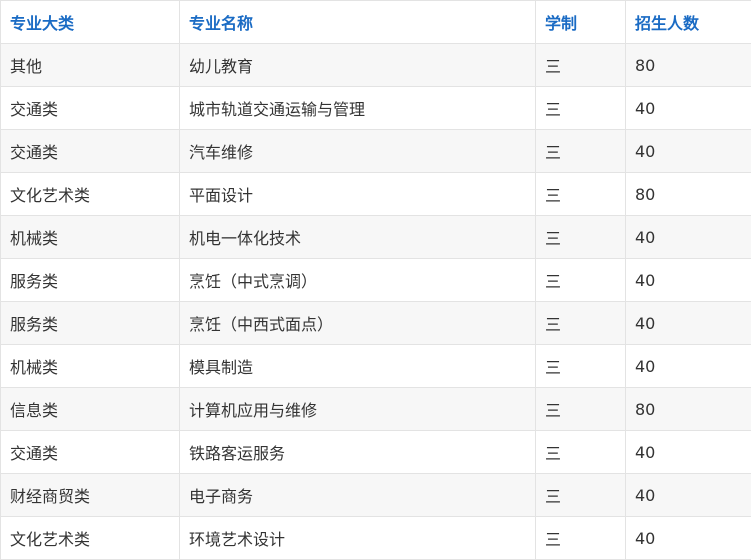  Describe the element at coordinates (358, 280) in the screenshot. I see `cell-major-name: 烹饪（中式烹调）` at that location.